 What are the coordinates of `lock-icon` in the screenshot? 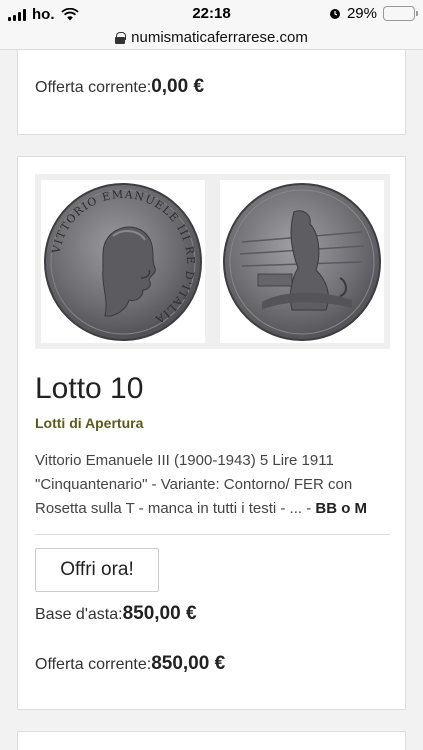 It's located at (121, 37).